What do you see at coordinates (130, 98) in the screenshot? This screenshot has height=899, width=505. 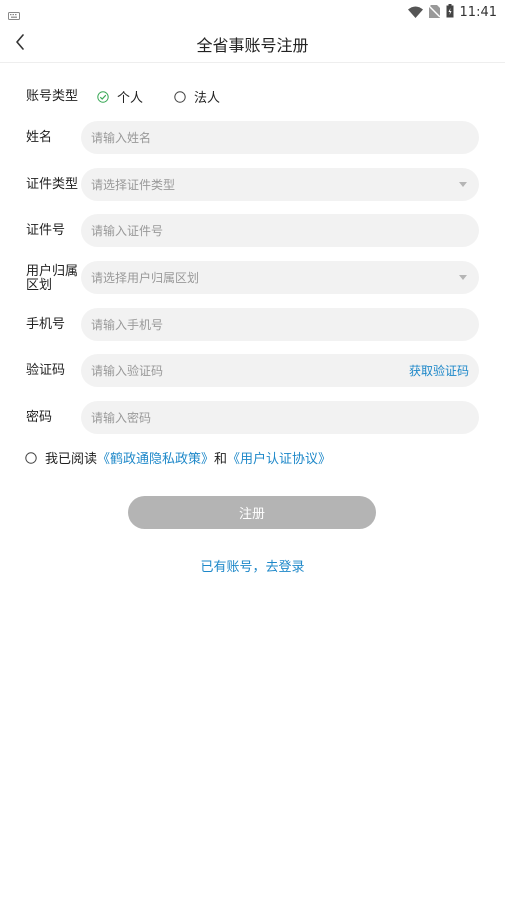 I see `radio-personal-label: 个人` at bounding box center [130, 98].